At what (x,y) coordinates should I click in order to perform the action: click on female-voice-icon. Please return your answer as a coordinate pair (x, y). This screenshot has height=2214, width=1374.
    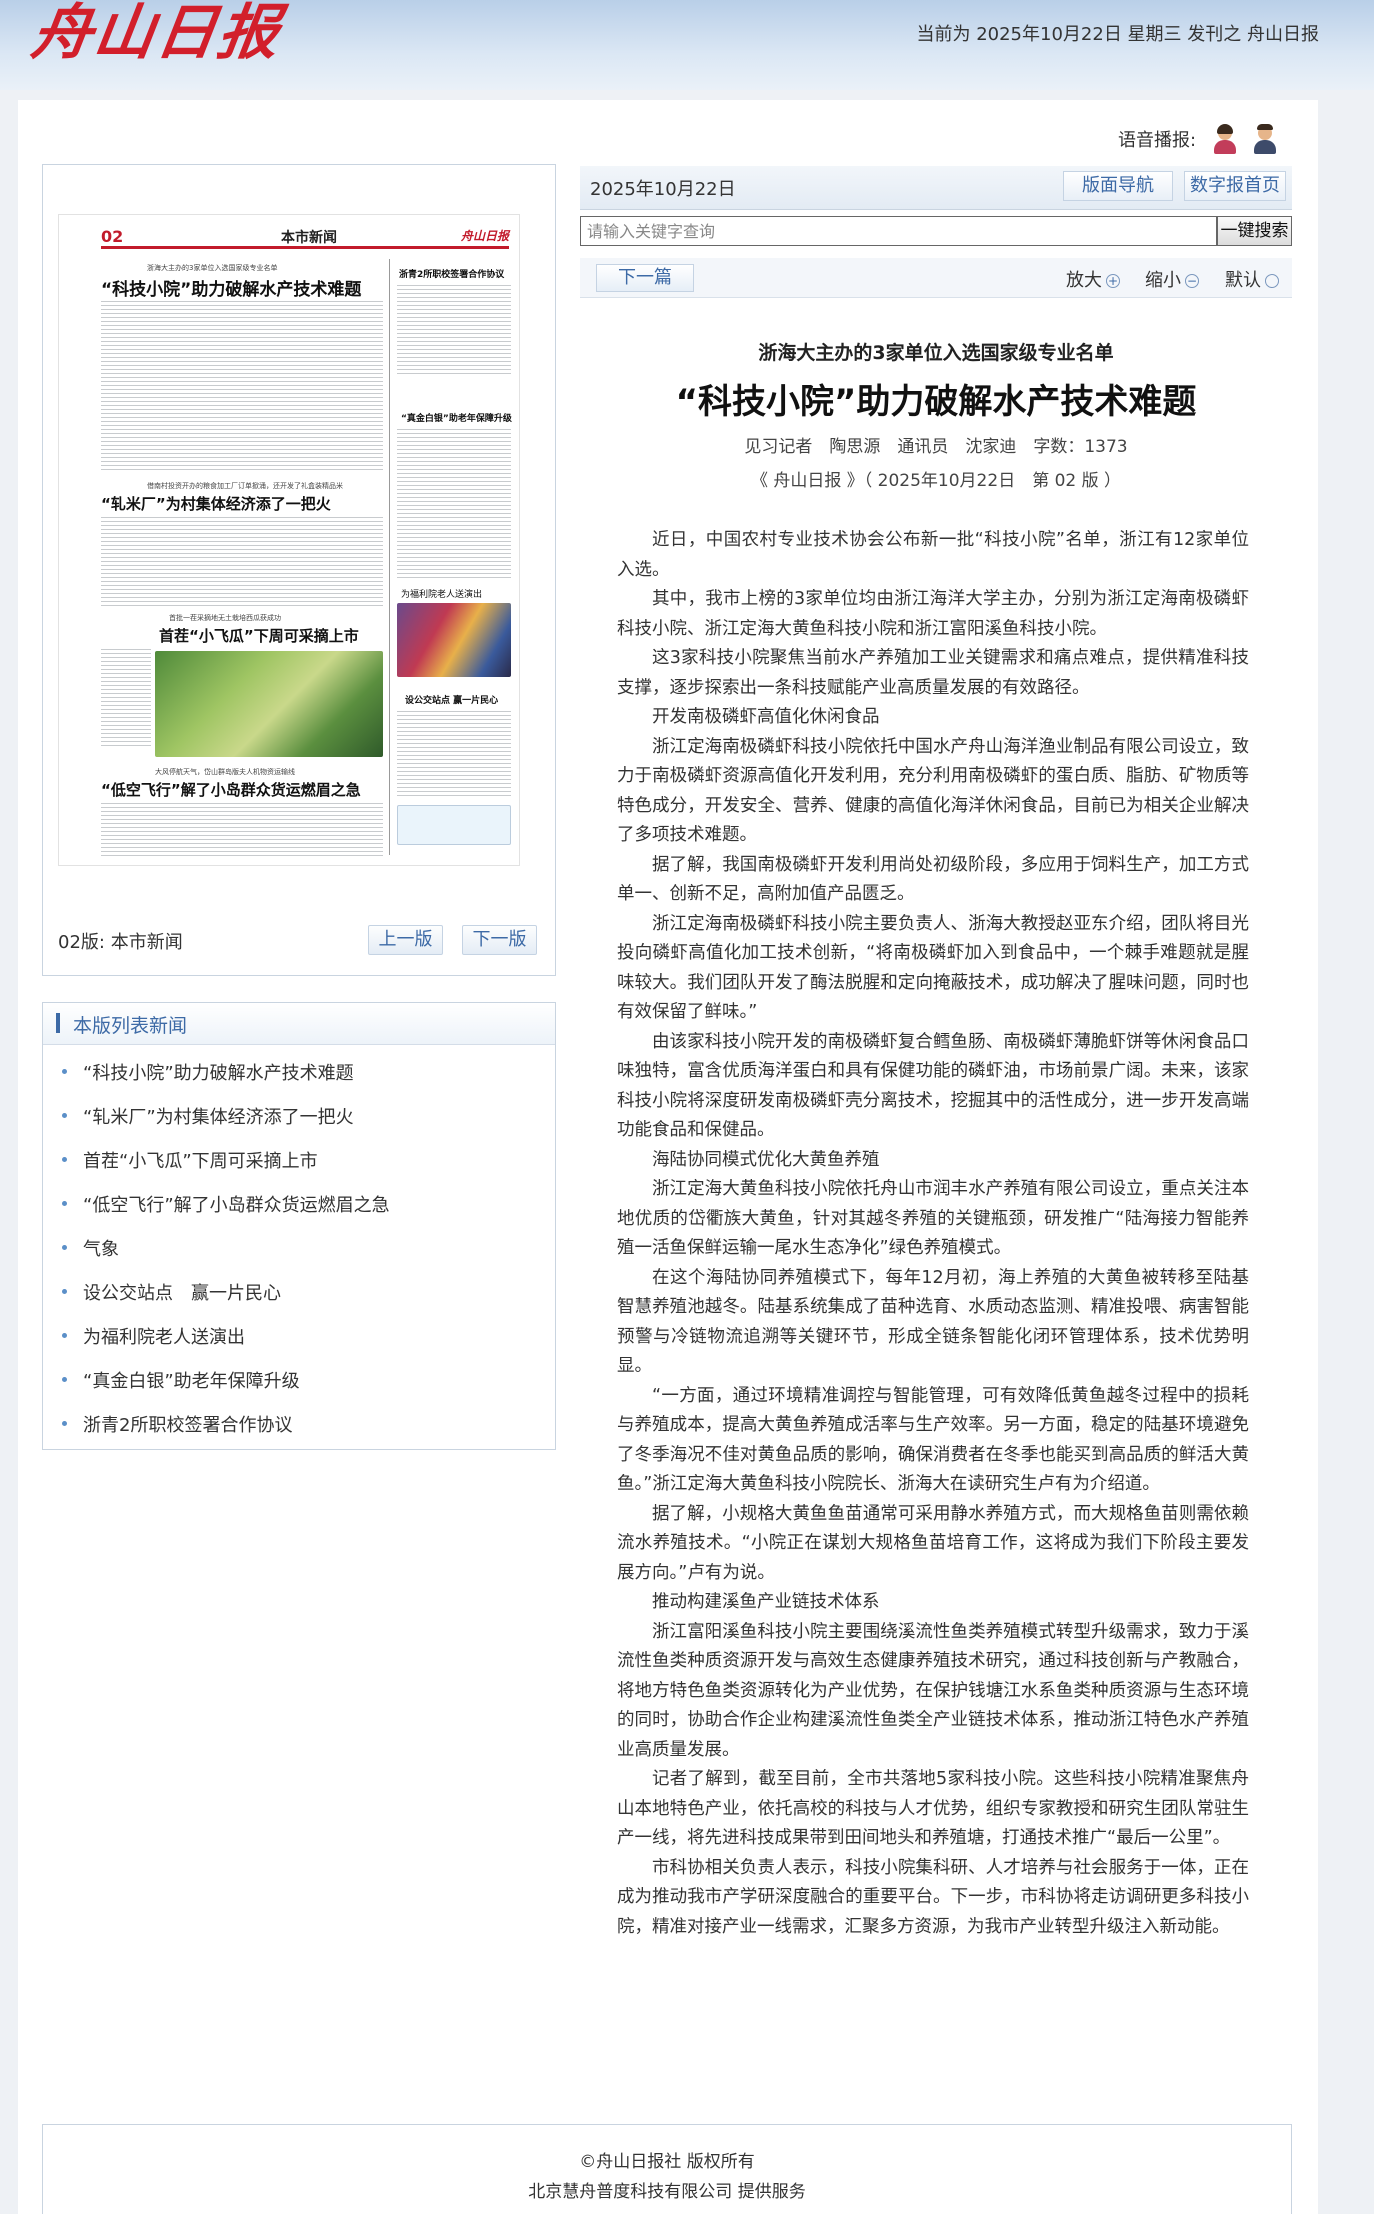
    Looking at the image, I should click on (1225, 139).